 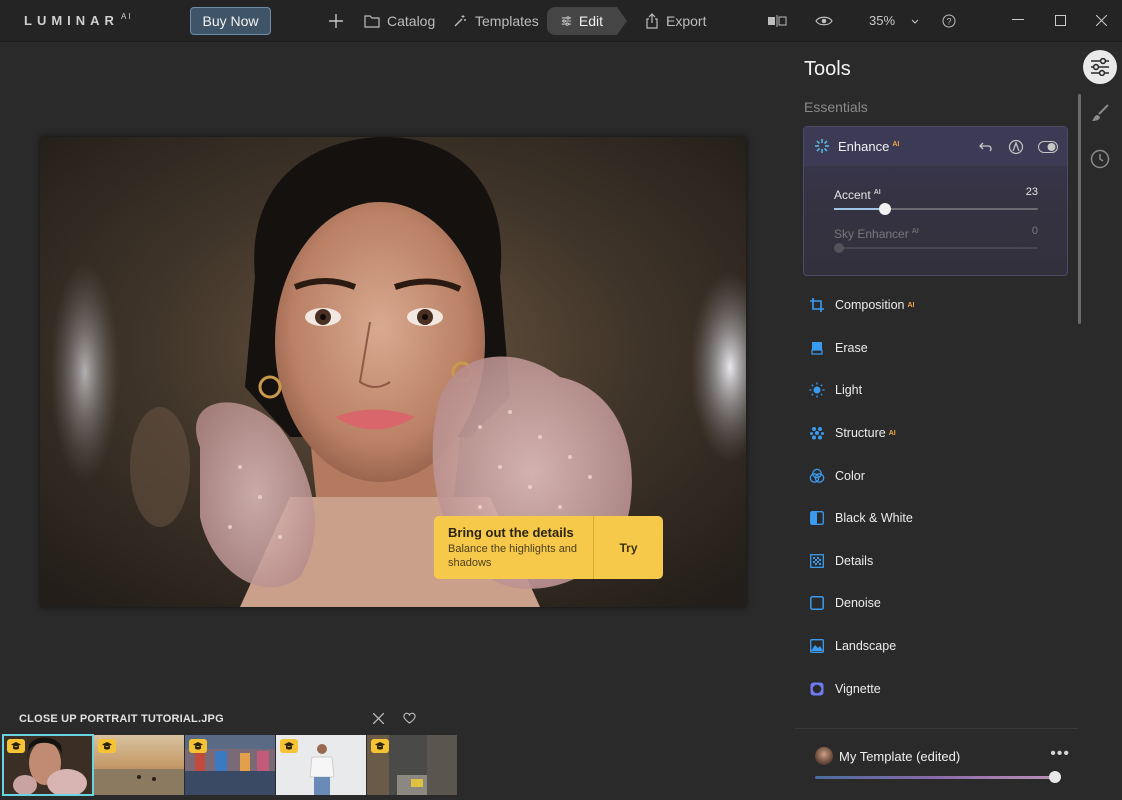 I want to click on accent-slider: Accent AI 23, so click(x=936, y=200).